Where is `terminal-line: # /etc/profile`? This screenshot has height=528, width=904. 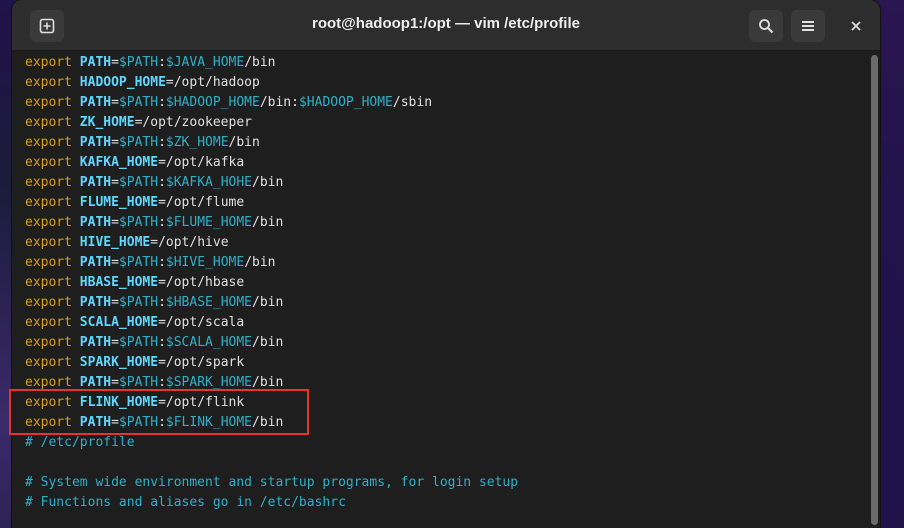 terminal-line: # /etc/profile is located at coordinates (446, 443).